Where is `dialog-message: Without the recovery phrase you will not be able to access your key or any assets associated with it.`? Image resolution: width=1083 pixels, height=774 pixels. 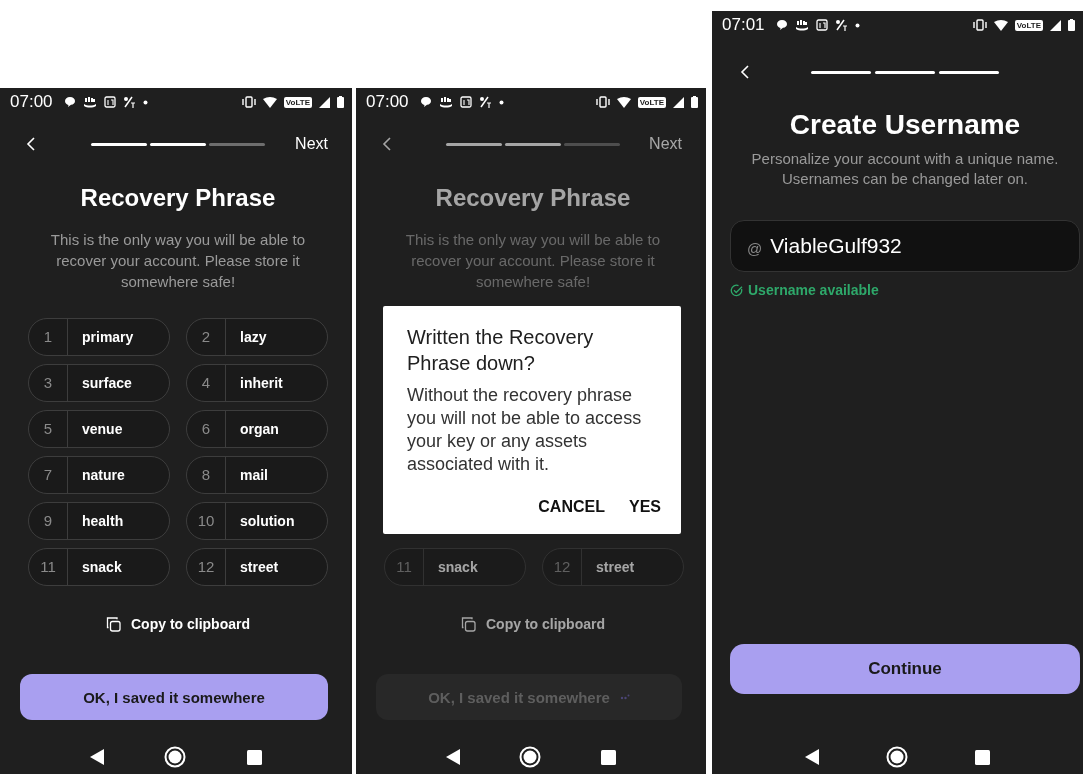 dialog-message: Without the recovery phrase you will not be able to access your key or any assets associated with it. is located at coordinates (524, 430).